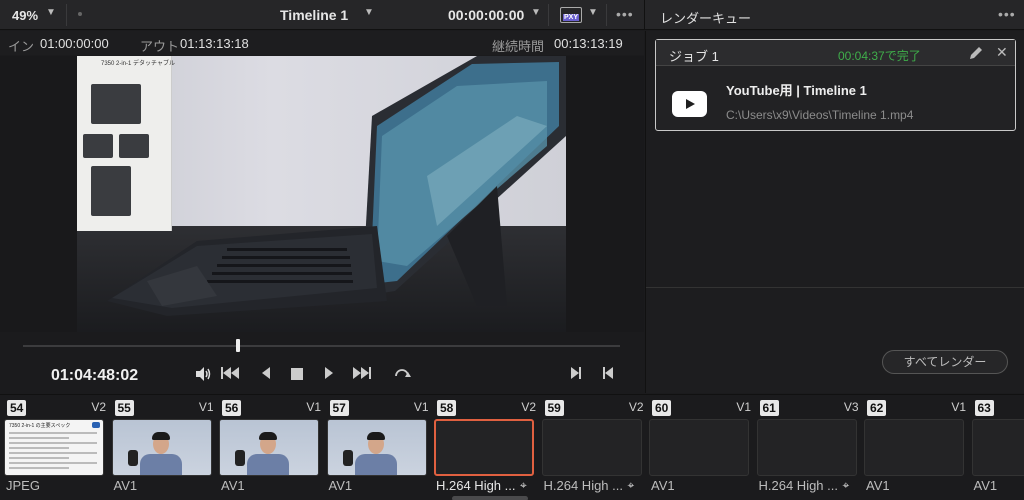 This screenshot has height=500, width=1024. I want to click on clip-thumbnail: 61 V3 H.264 High ... ⌖, so click(808, 447).